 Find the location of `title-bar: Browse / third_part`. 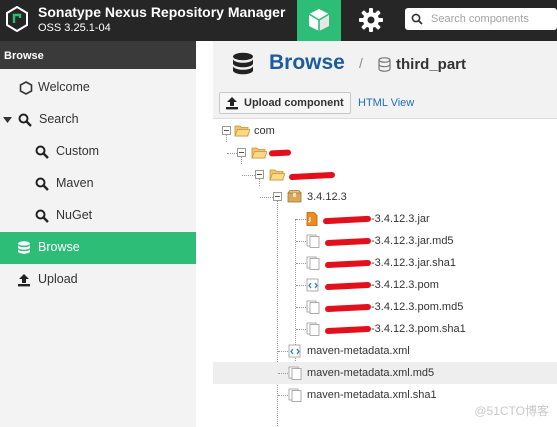

title-bar: Browse / third_part is located at coordinates (385, 64).